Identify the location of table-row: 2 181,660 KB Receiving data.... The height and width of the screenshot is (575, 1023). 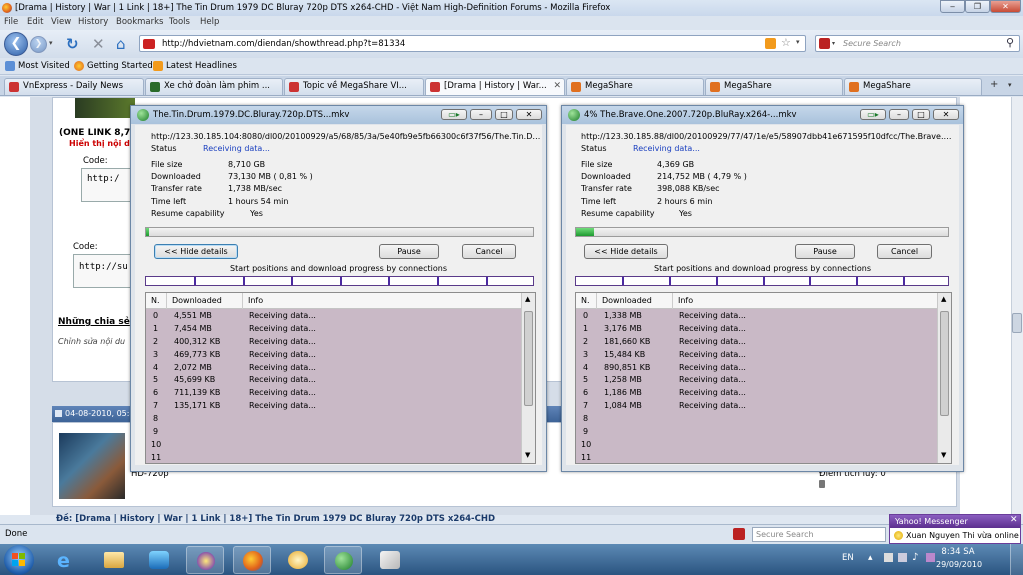
(756, 342).